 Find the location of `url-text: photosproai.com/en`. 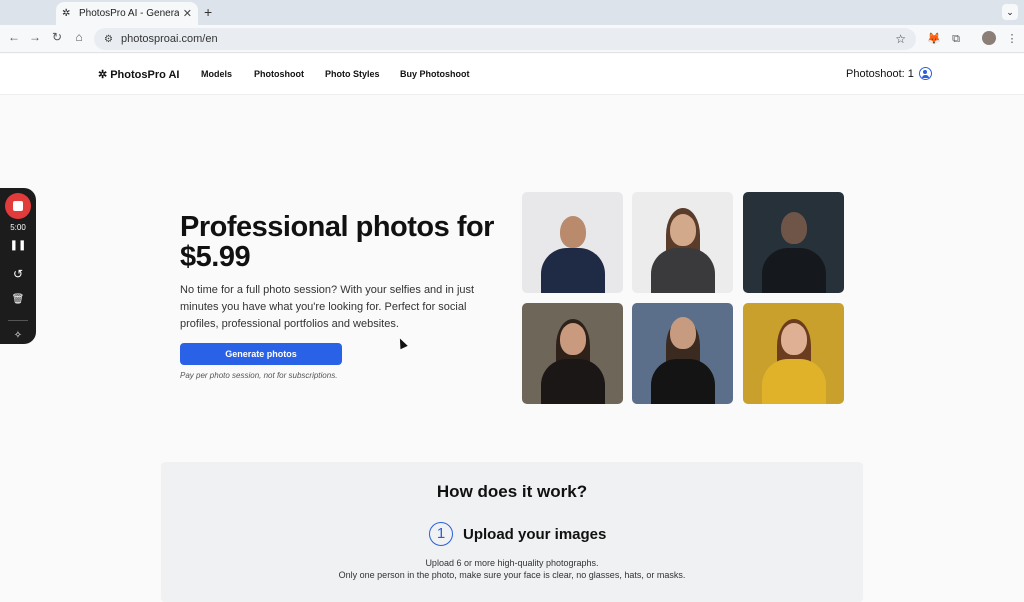

url-text: photosproai.com/en is located at coordinates (169, 39).